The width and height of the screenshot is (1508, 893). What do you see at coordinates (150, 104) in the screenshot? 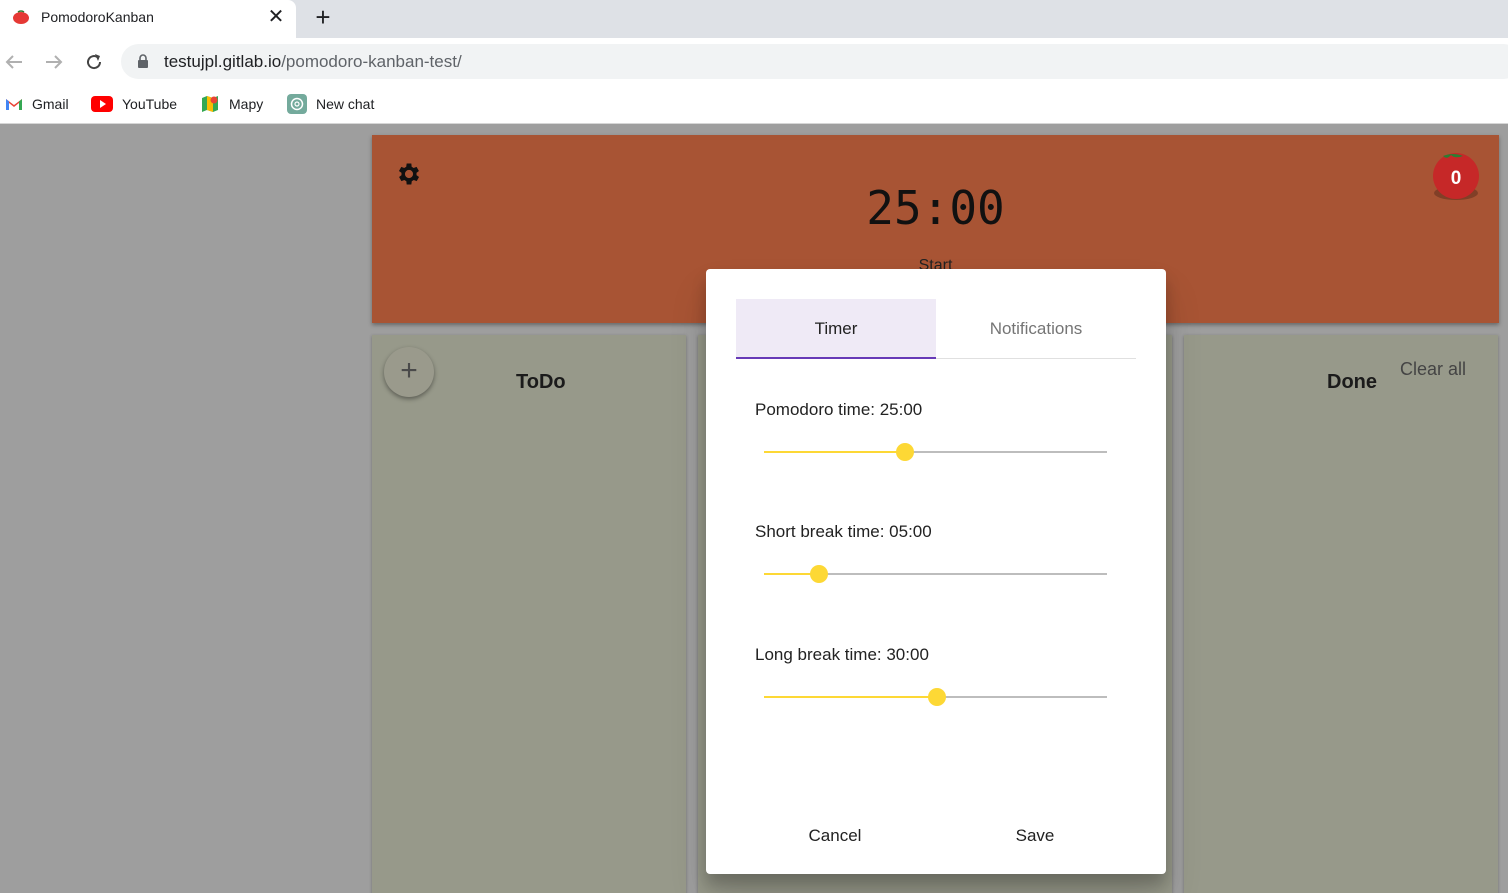
I see `bookmark-label: YouTube` at bounding box center [150, 104].